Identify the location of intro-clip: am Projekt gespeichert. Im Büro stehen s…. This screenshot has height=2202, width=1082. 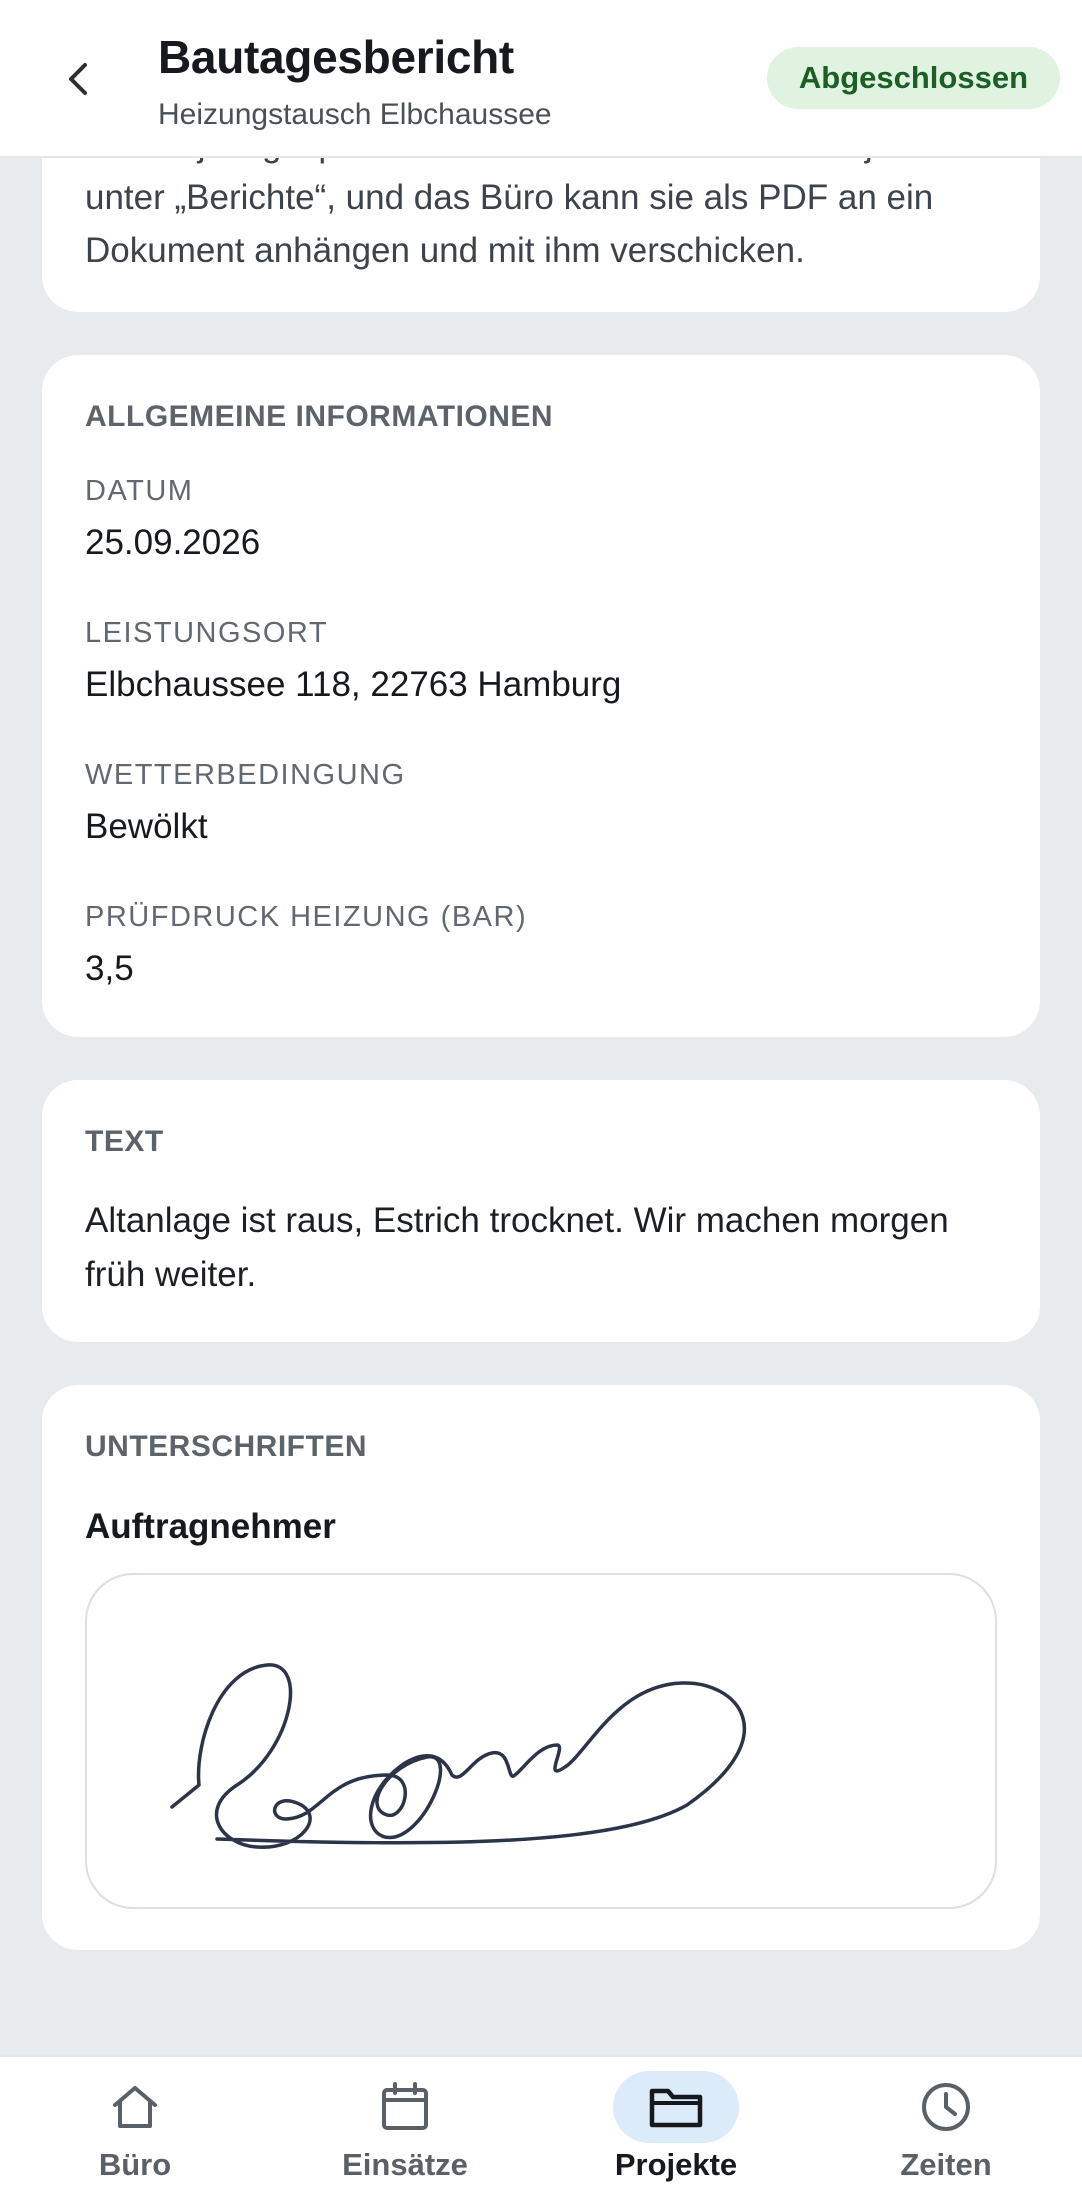
(541, 235).